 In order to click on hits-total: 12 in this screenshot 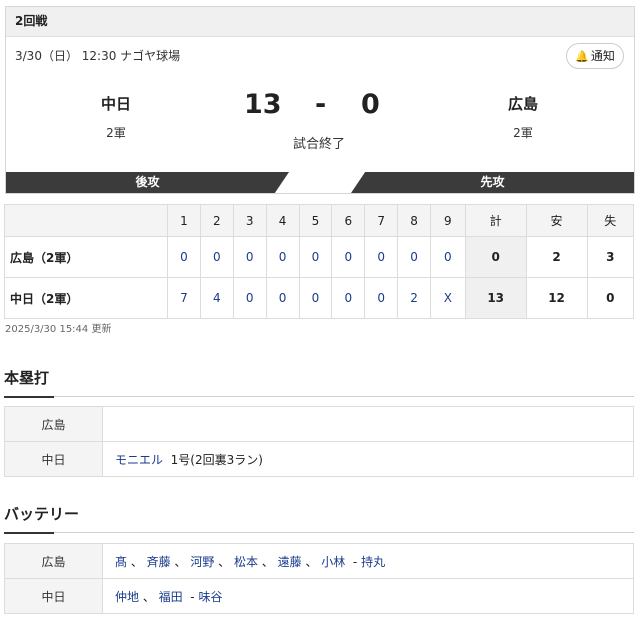, I will do `click(556, 298)`.